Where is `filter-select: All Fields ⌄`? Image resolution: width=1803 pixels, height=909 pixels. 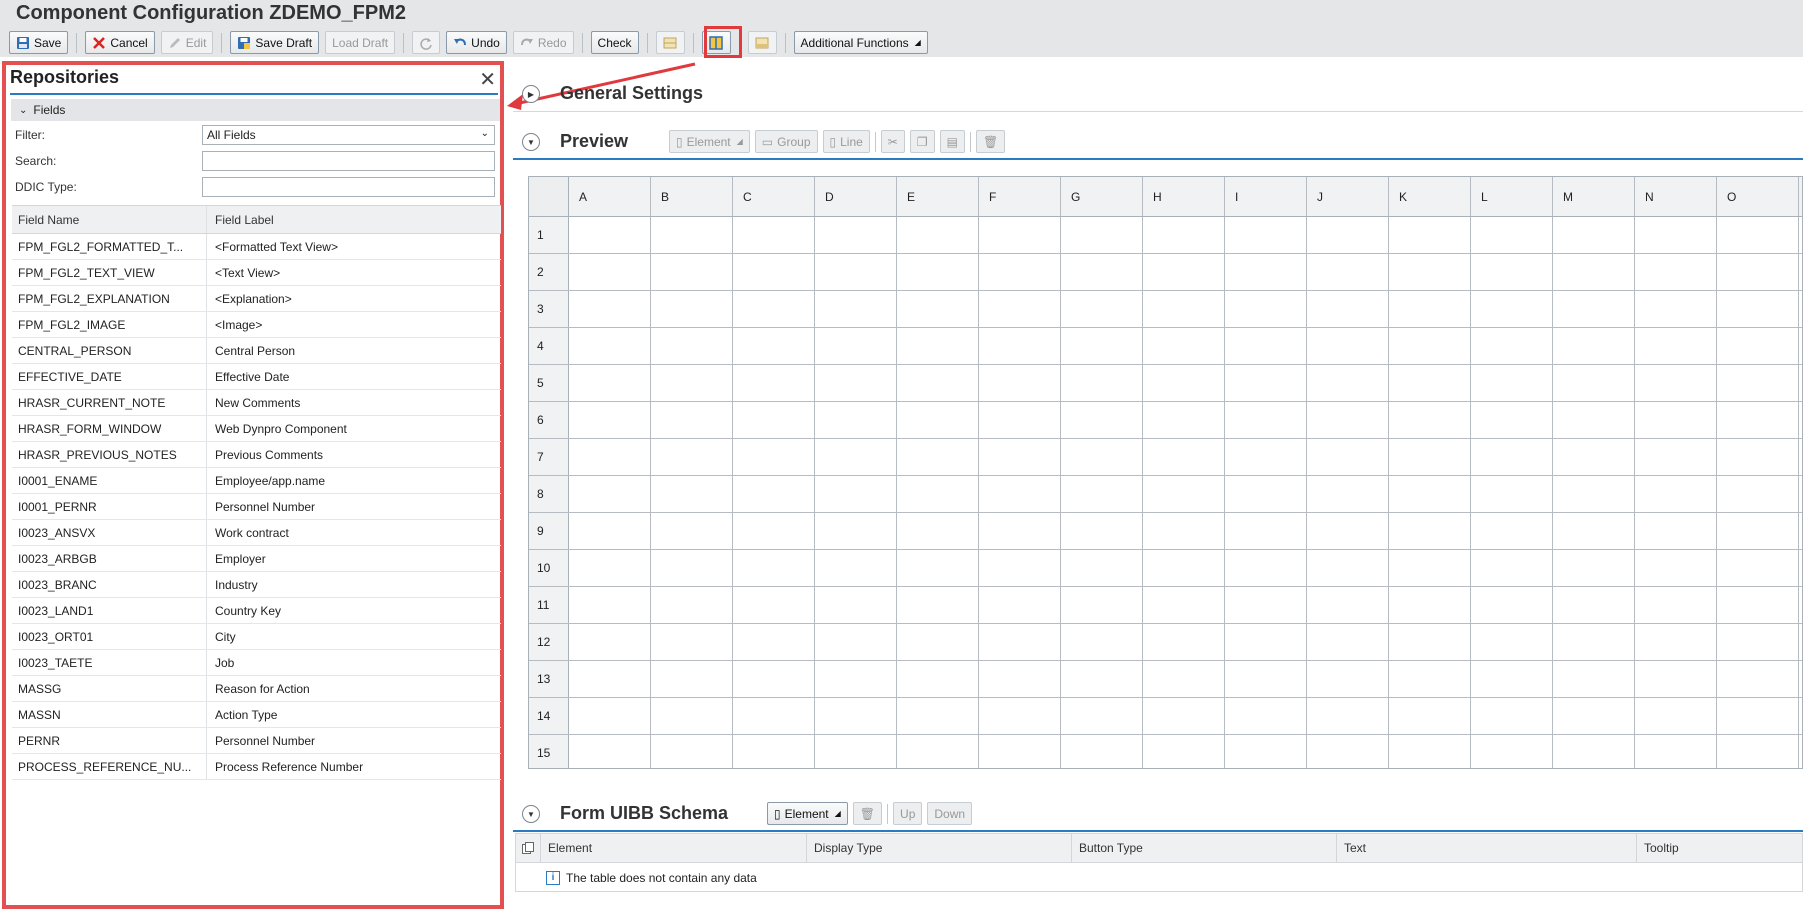 filter-select: All Fields ⌄ is located at coordinates (348, 135).